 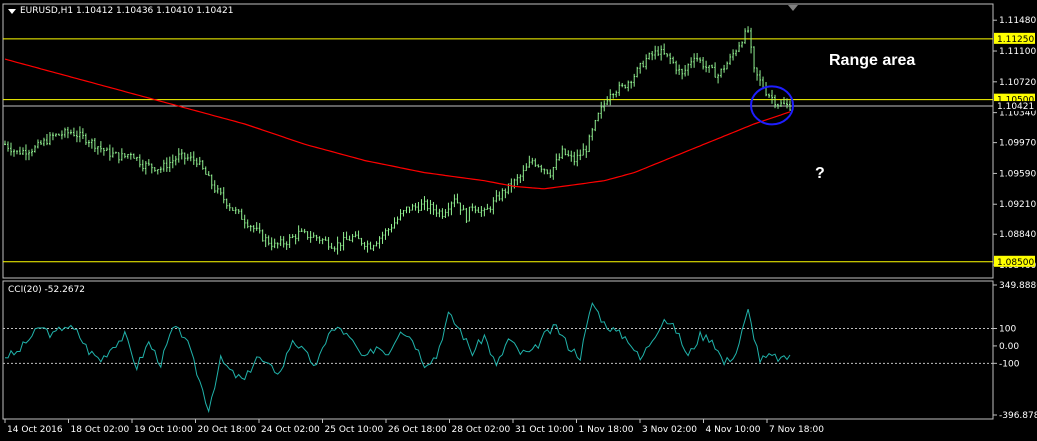 What do you see at coordinates (669, 430) in the screenshot?
I see `x-tick-label: 3 Nov 02:00` at bounding box center [669, 430].